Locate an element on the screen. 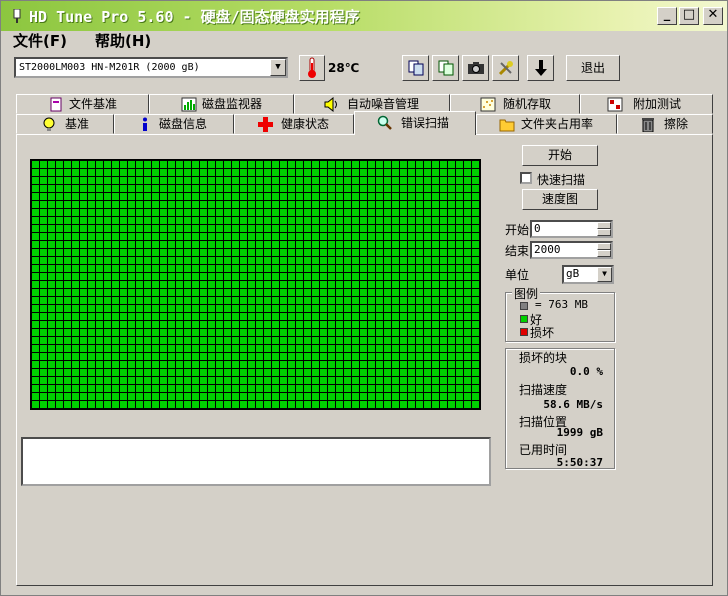 The height and width of the screenshot is (596, 728). minimize-button: _ is located at coordinates (667, 16).